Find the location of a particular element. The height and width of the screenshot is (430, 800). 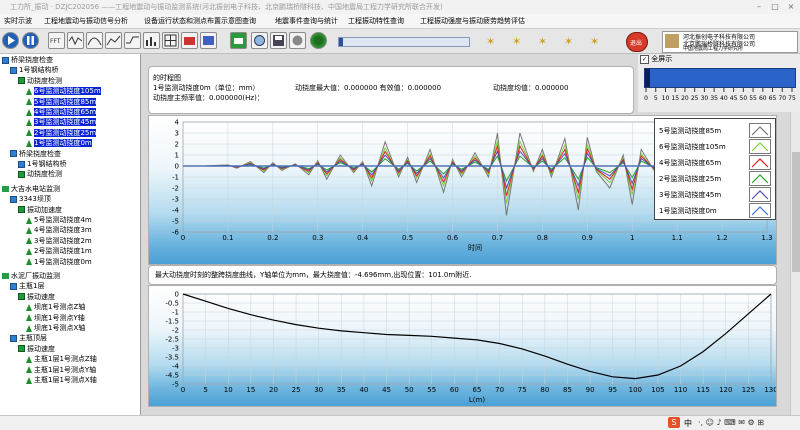

grid-button is located at coordinates (170, 40).